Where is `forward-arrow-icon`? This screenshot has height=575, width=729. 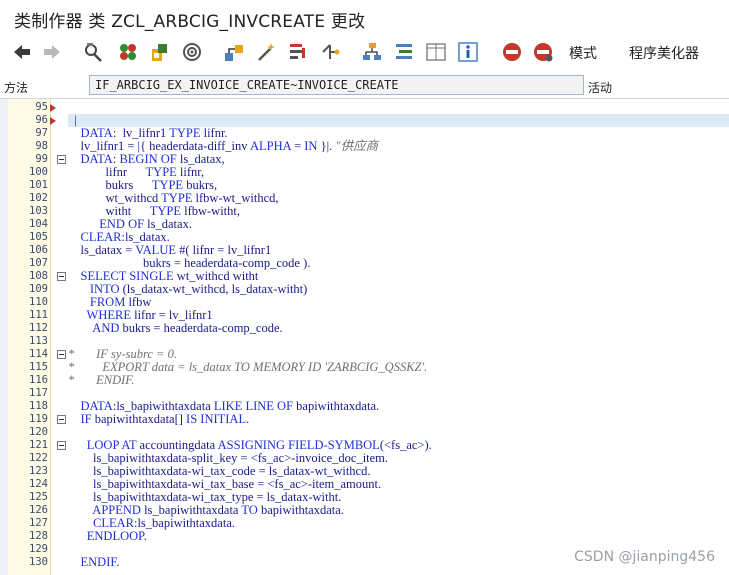
forward-arrow-icon is located at coordinates (52, 52).